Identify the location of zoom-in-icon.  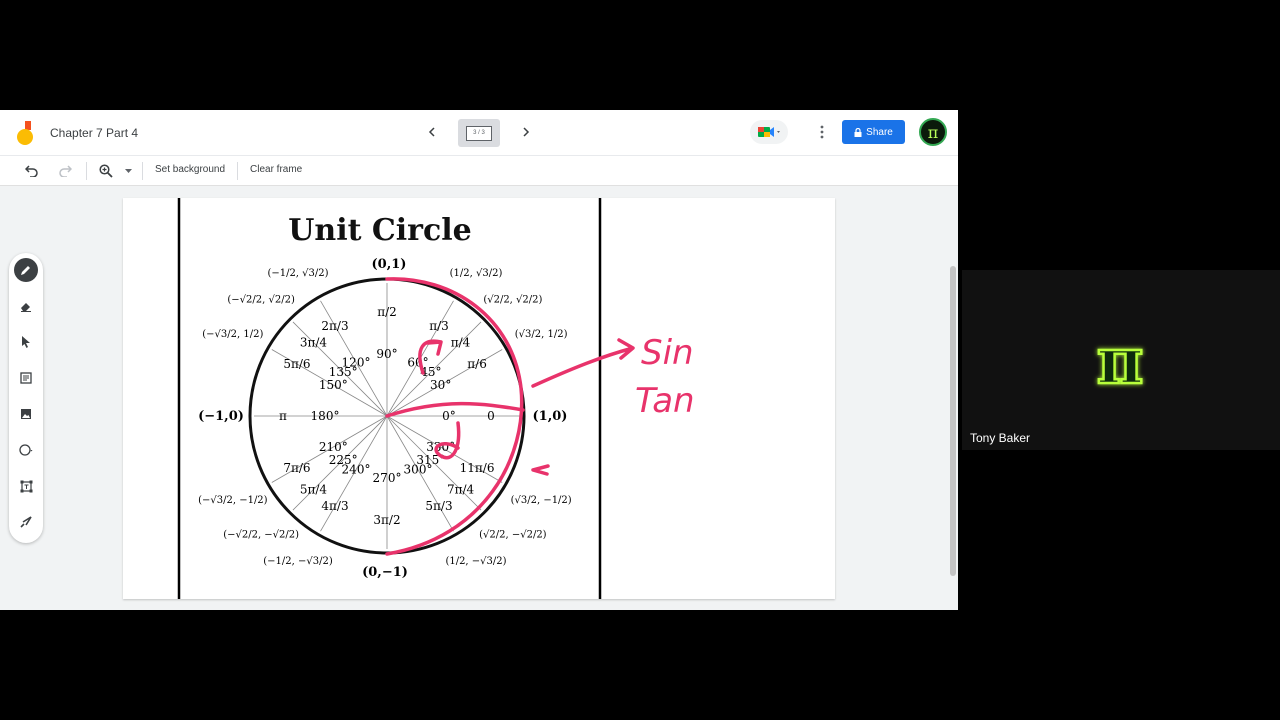
(106, 171).